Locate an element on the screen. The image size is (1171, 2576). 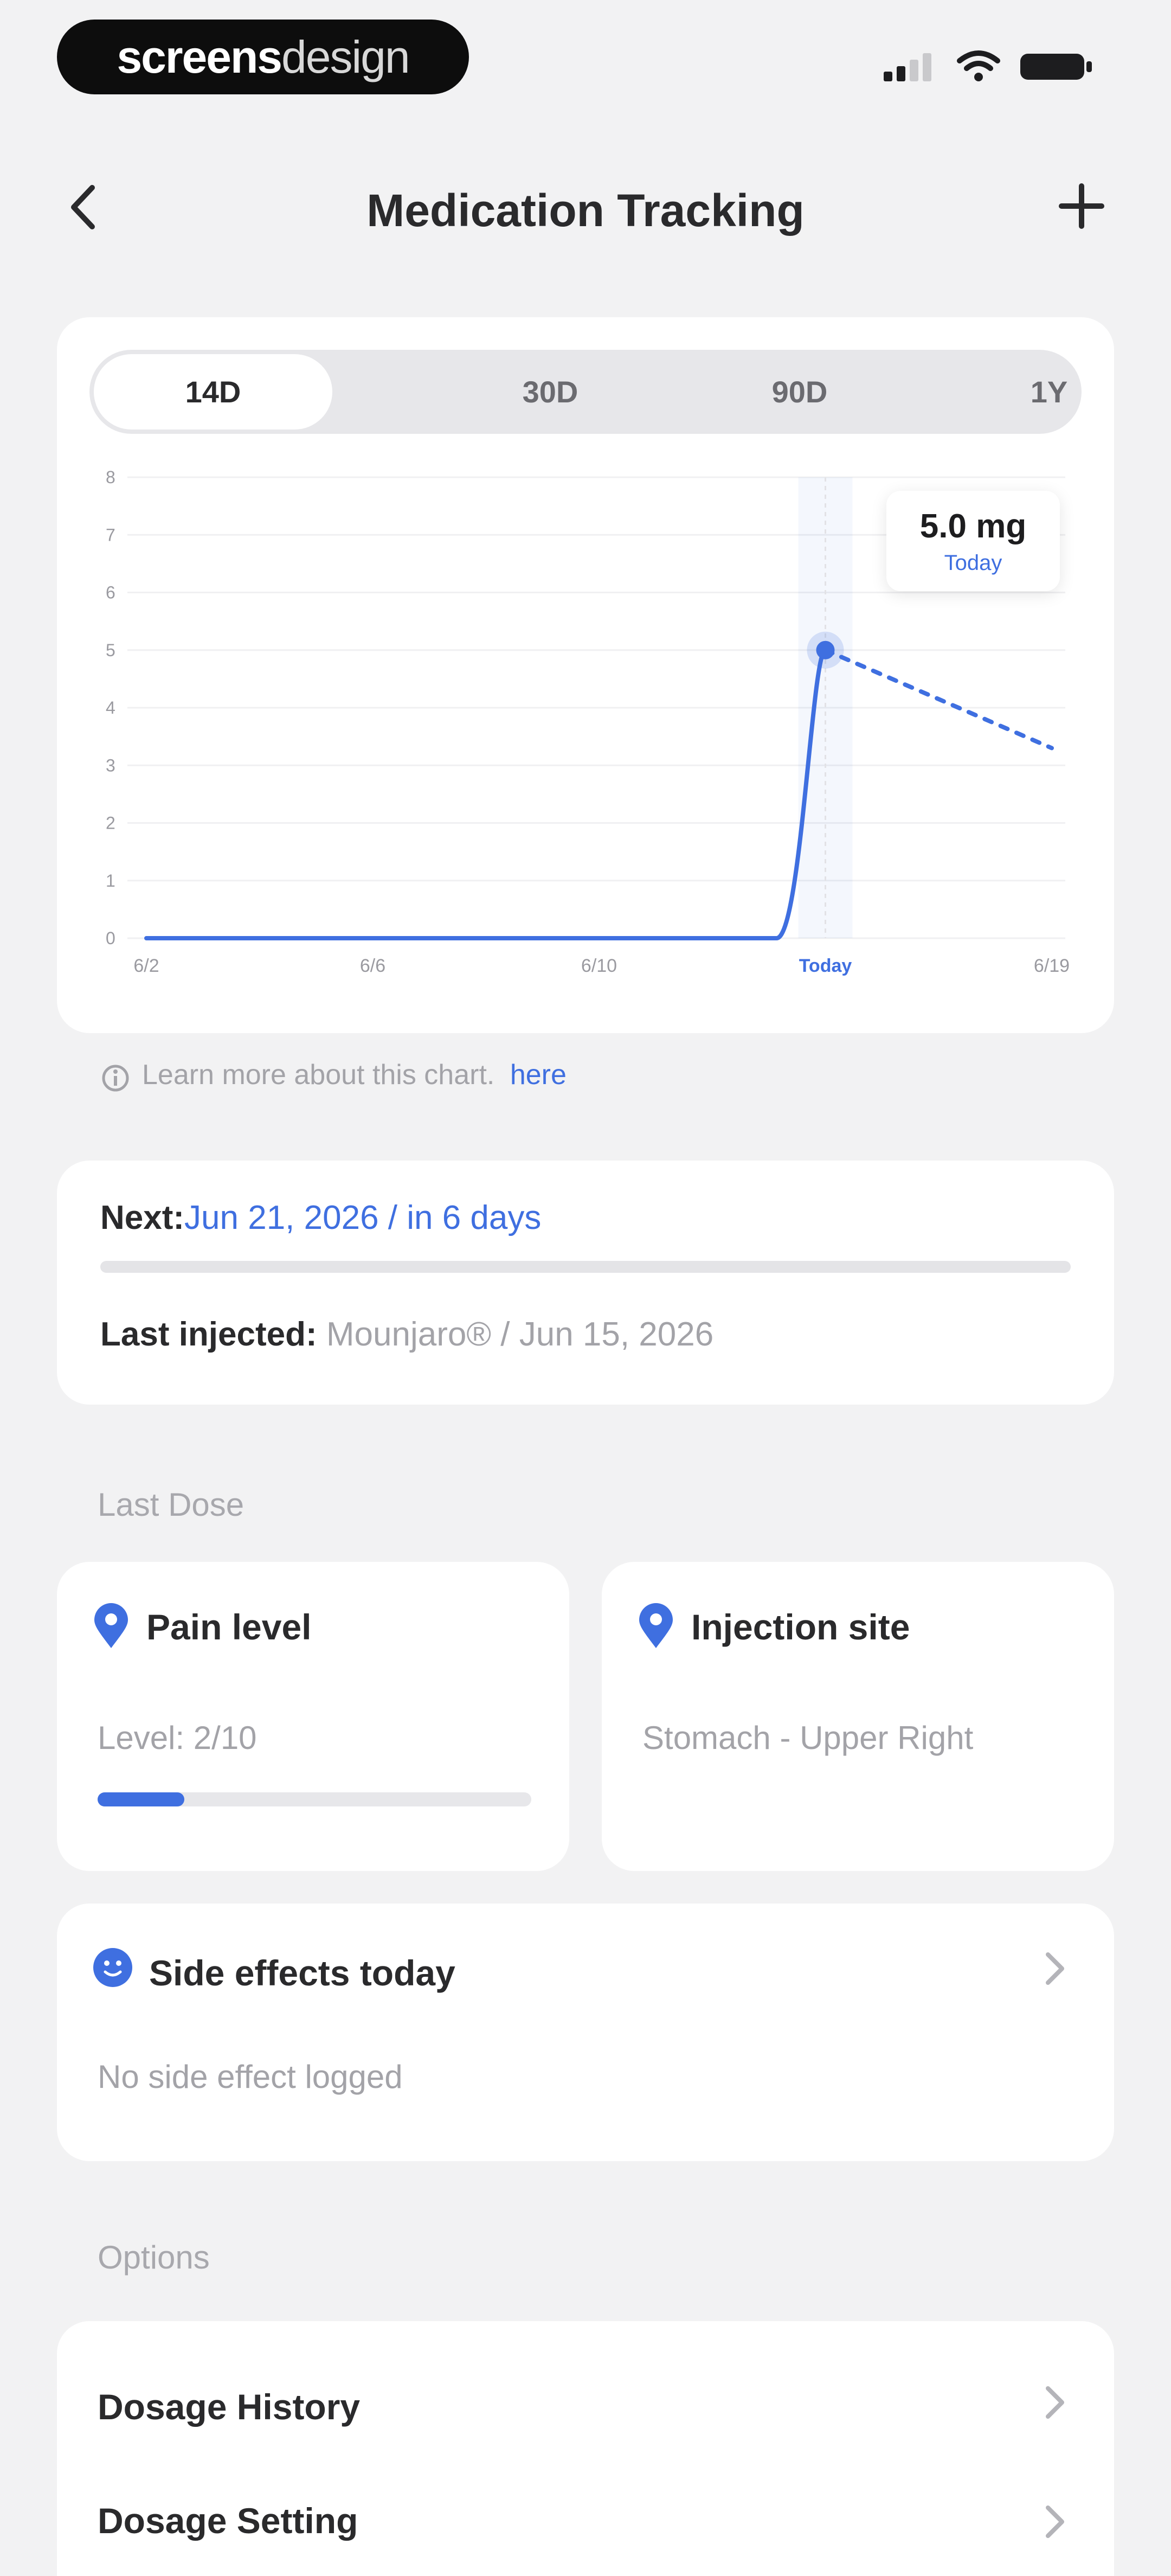
last-injected-value: Mounjaro® / Jun 15, 2026 is located at coordinates (520, 1334).